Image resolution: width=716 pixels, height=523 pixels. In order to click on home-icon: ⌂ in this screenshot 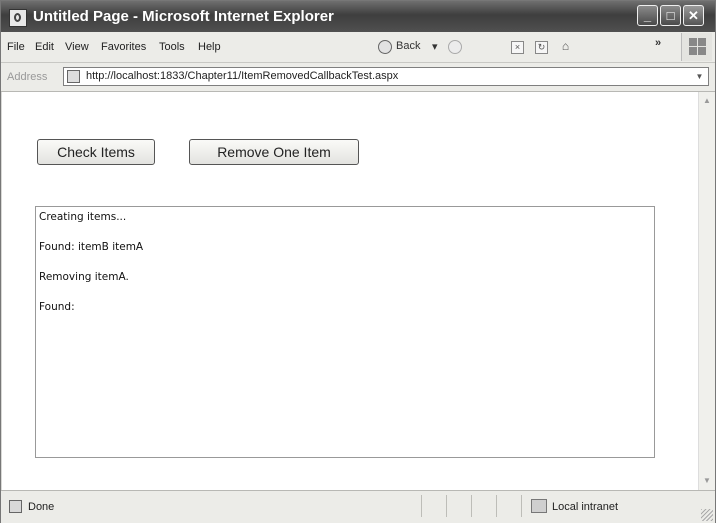, I will do `click(565, 47)`.